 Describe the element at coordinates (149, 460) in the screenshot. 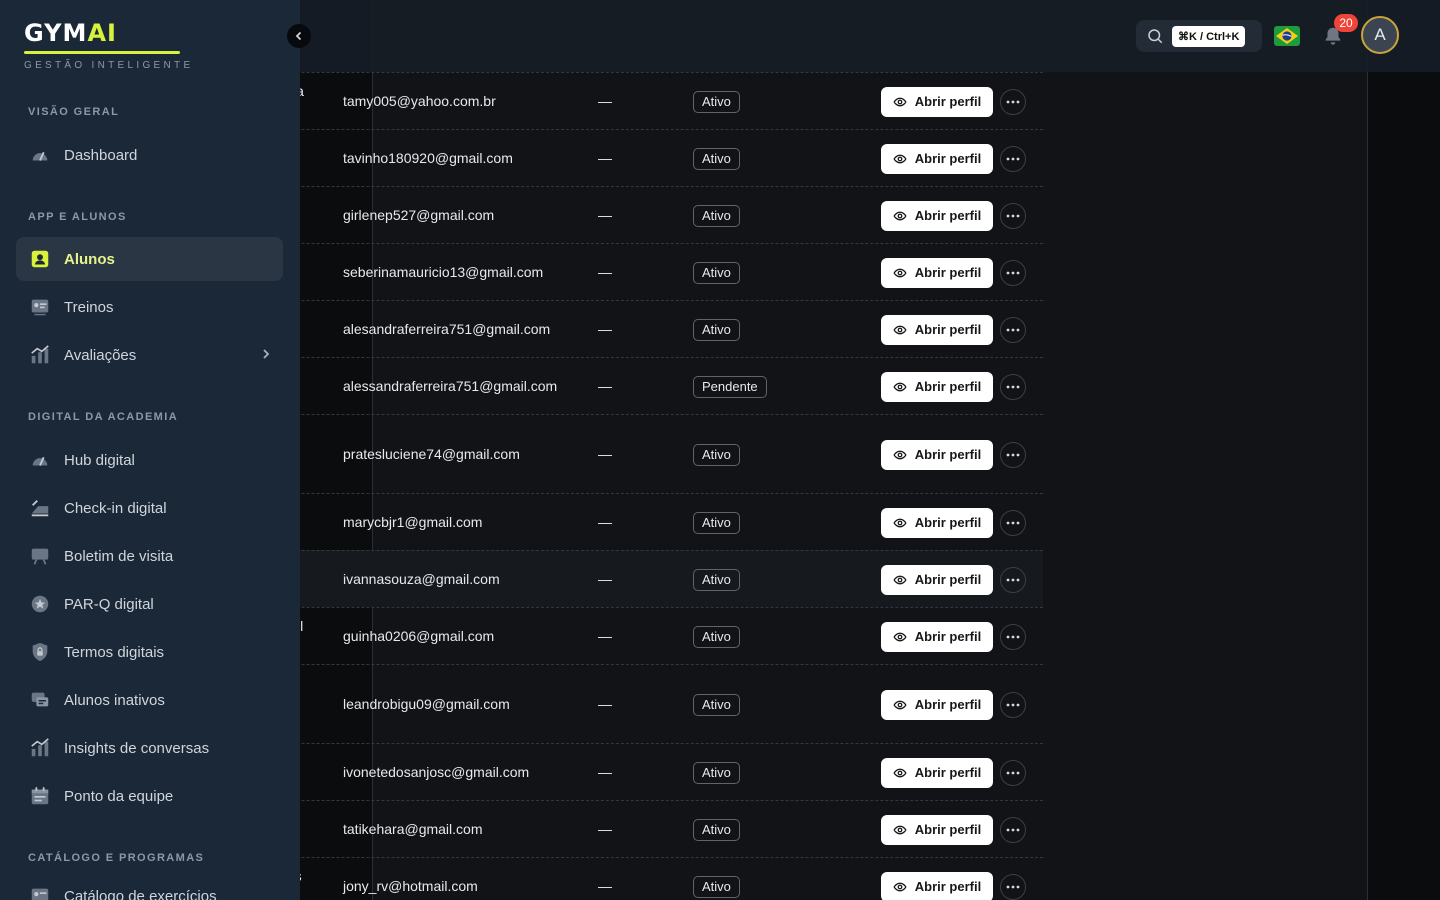

I see `sidebar-item: Hub digital` at that location.